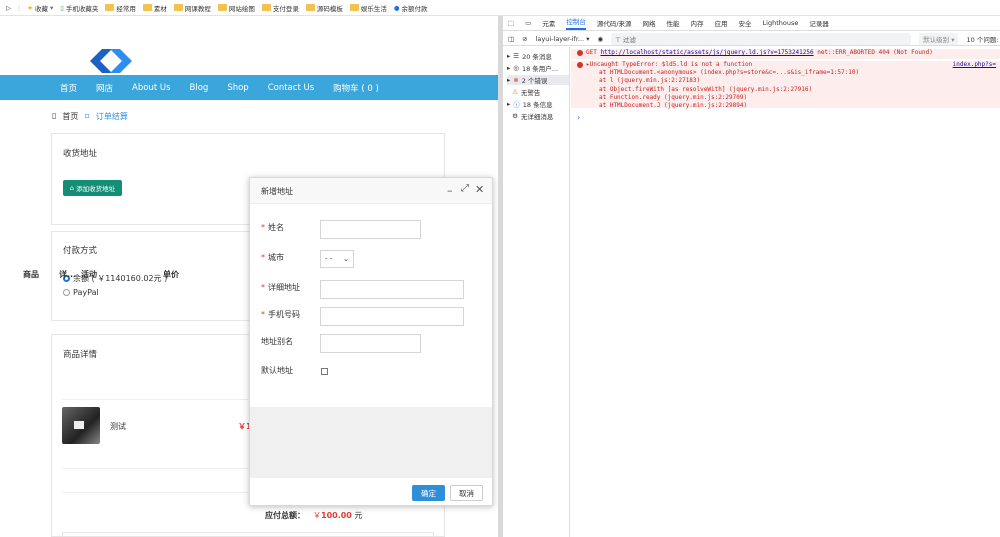  Describe the element at coordinates (479, 189) in the screenshot. I see `close-icon: ✕` at that location.